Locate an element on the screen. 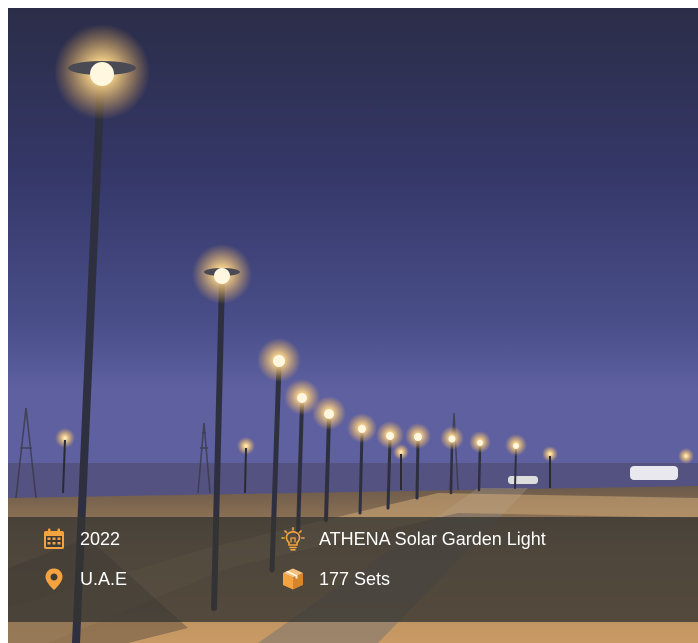 The width and height of the screenshot is (698, 643). project-location-text: U.A.E is located at coordinates (104, 578).